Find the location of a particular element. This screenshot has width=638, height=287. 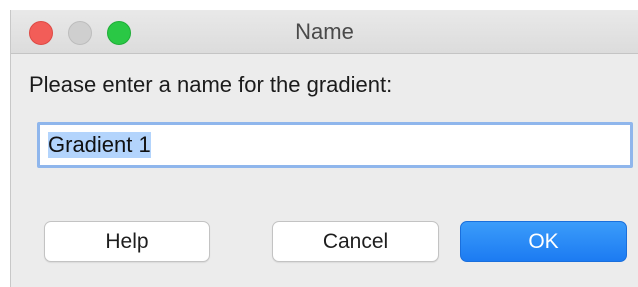

help-button: Help is located at coordinates (127, 241).